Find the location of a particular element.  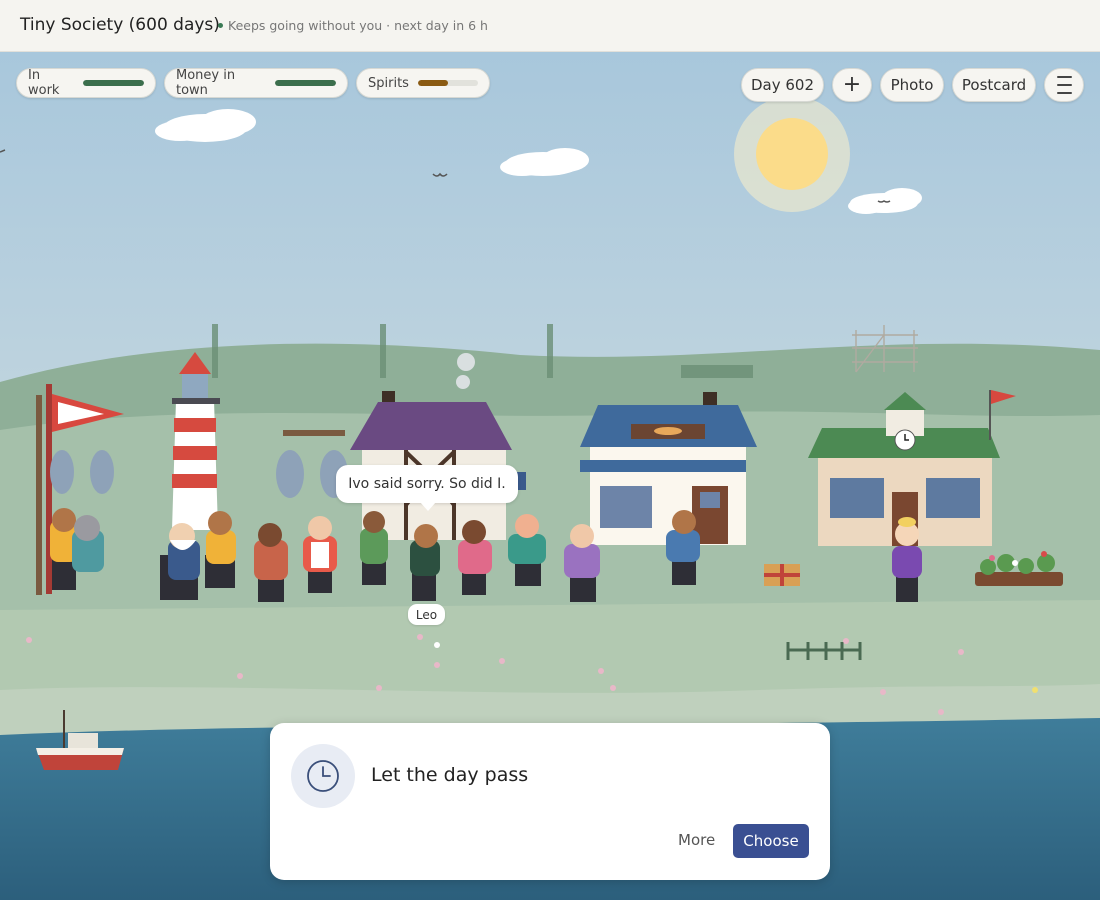

day-counter-button: Day 602 is located at coordinates (782, 85).